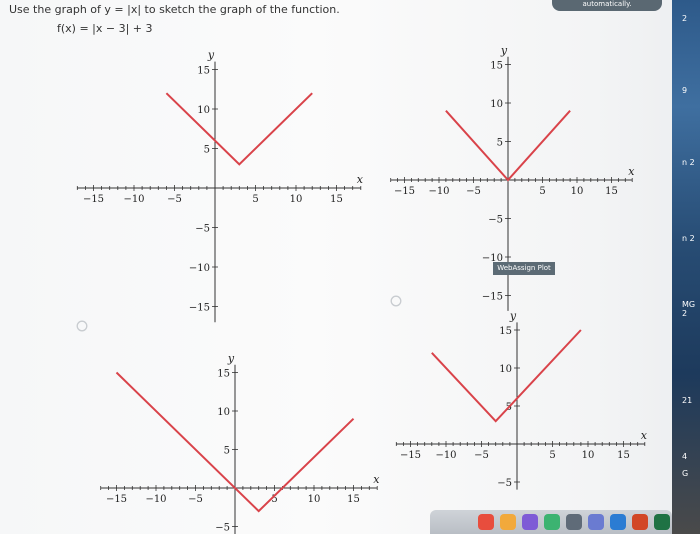 The width and height of the screenshot is (700, 534). What do you see at coordinates (504, 483) in the screenshot?
I see `y-tick-label: −5` at bounding box center [504, 483].